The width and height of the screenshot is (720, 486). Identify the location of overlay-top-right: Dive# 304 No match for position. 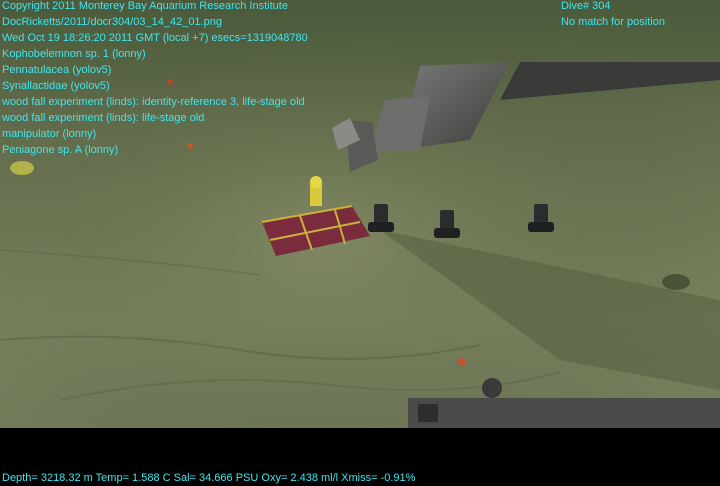
(613, 15).